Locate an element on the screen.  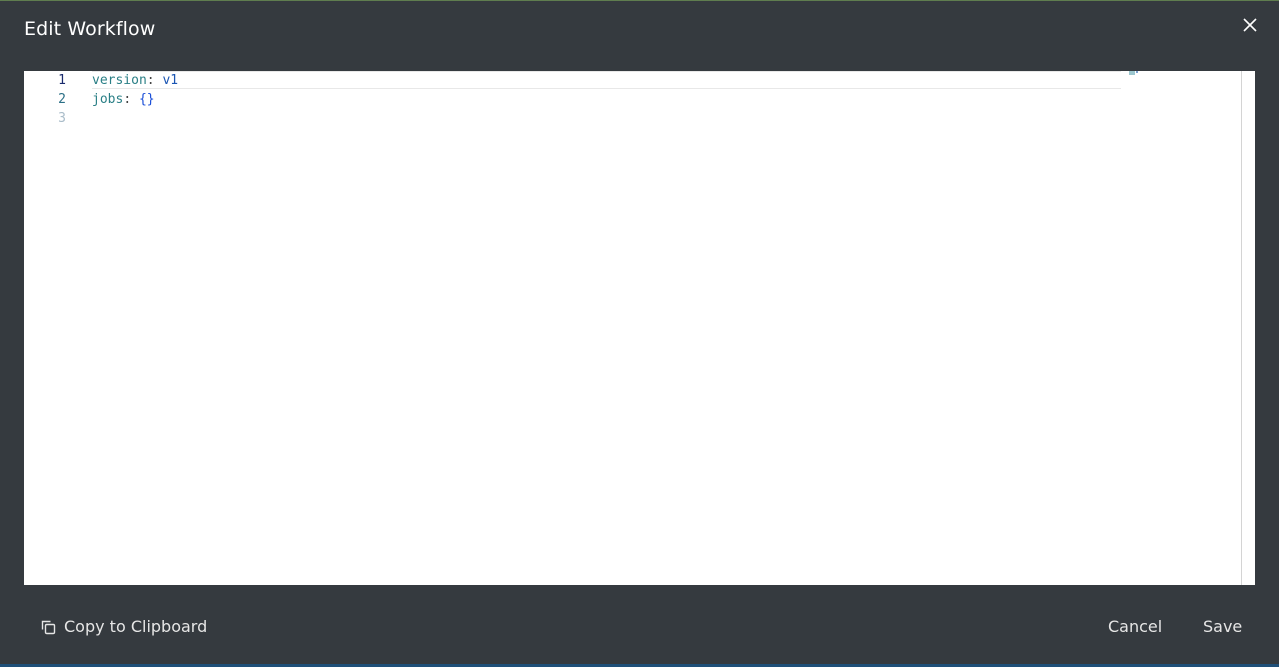
close-button is located at coordinates (1250, 25).